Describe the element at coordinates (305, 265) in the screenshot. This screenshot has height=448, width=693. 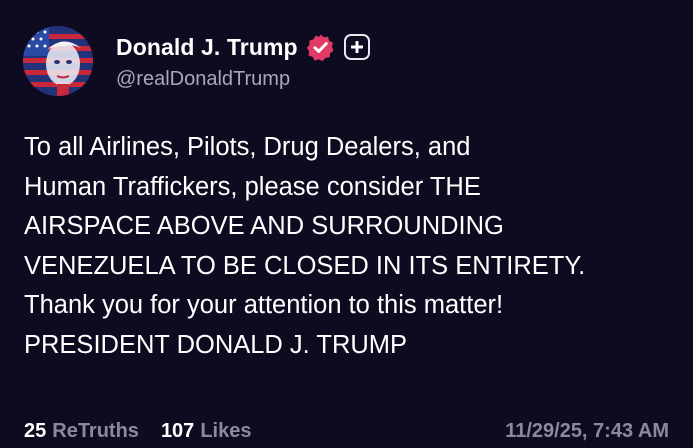
I see `post-line: VENEZUELA TO BE CLOSED IN ITS ENTIRETY.` at that location.